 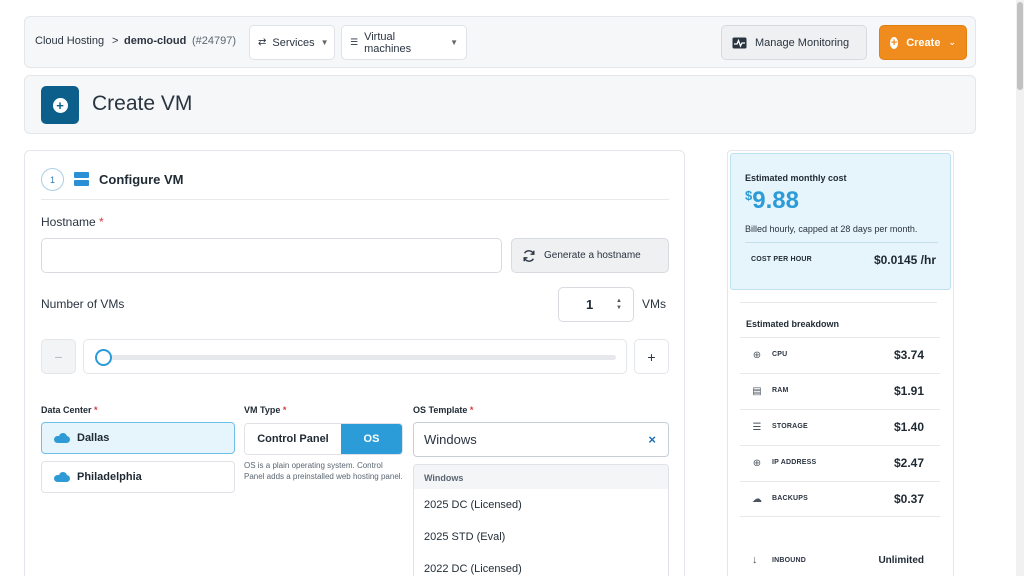 I want to click on step-title: Configure VM, so click(x=141, y=179).